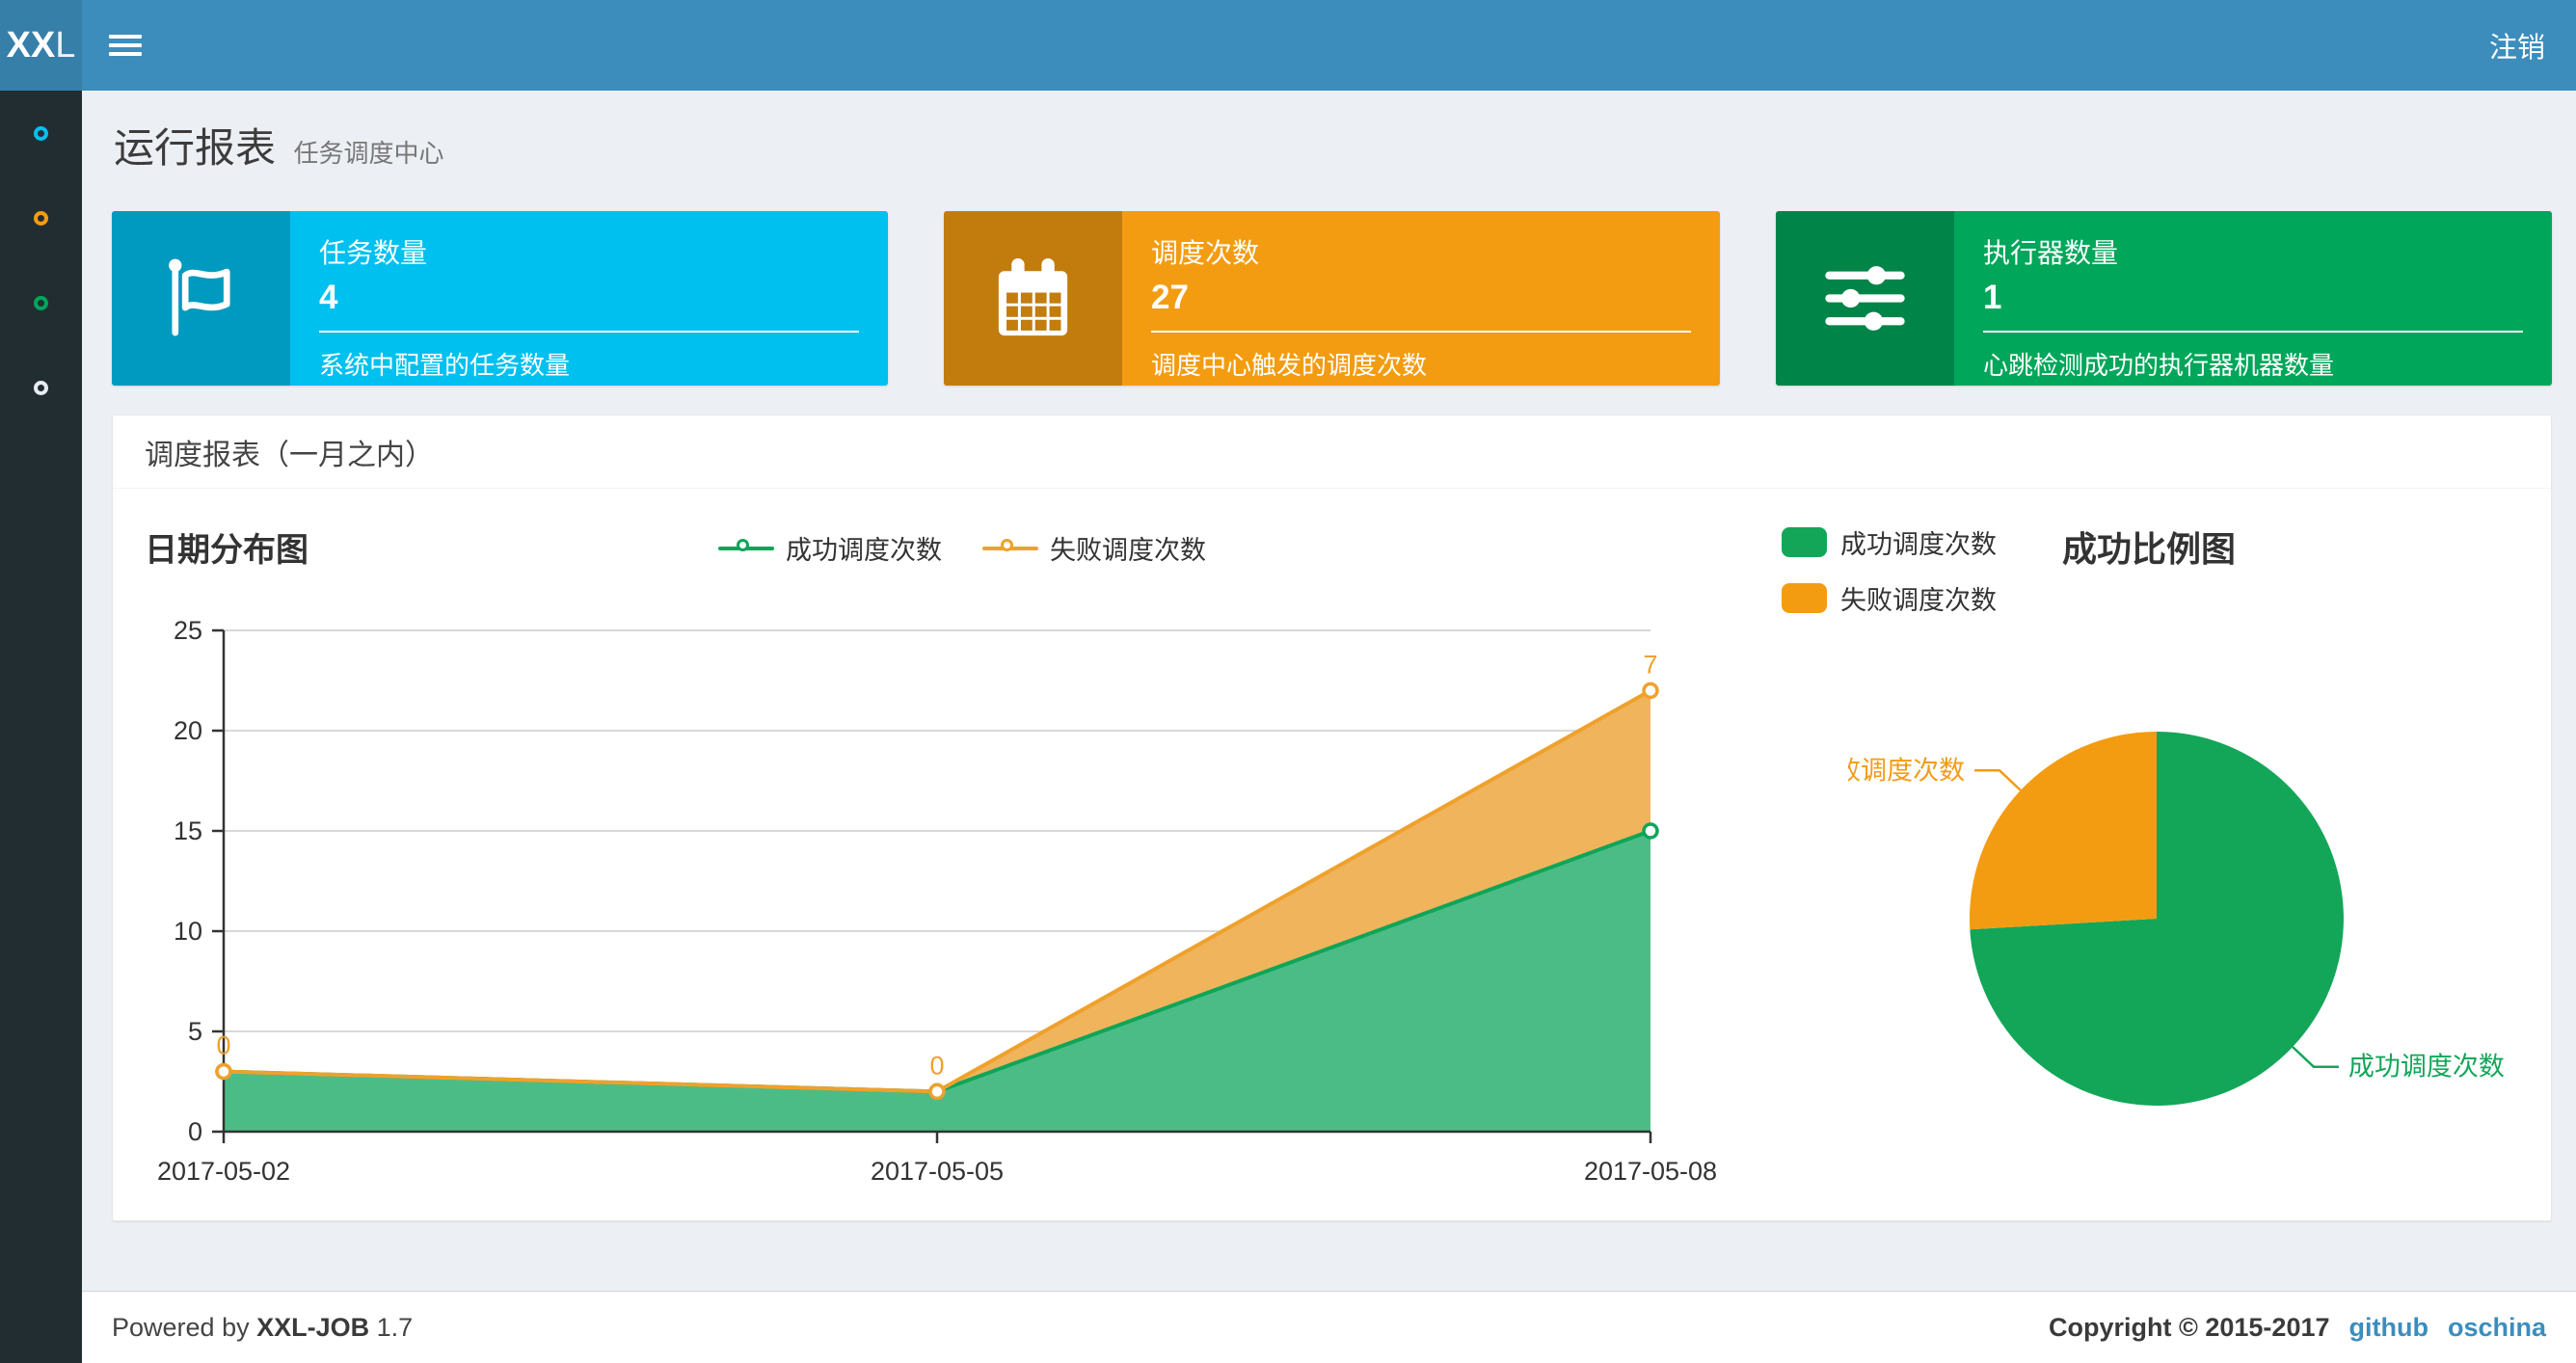  What do you see at coordinates (2497, 1327) in the screenshot?
I see `oschina-link: oschina` at bounding box center [2497, 1327].